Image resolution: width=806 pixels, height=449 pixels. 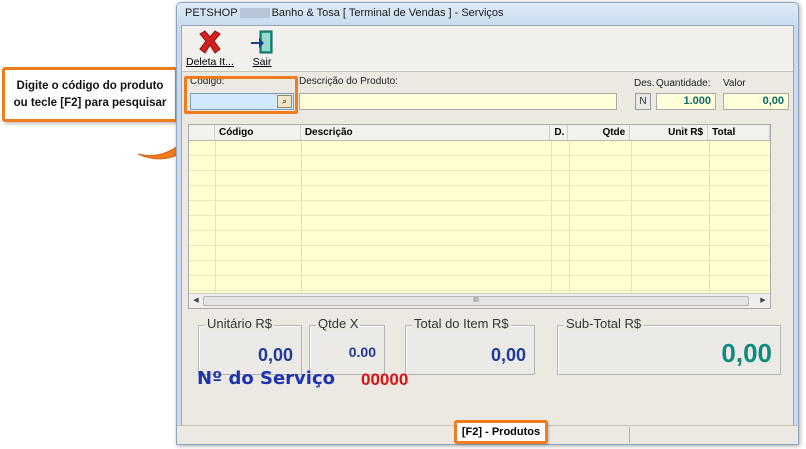 What do you see at coordinates (210, 42) in the screenshot?
I see `delete-x-icon` at bounding box center [210, 42].